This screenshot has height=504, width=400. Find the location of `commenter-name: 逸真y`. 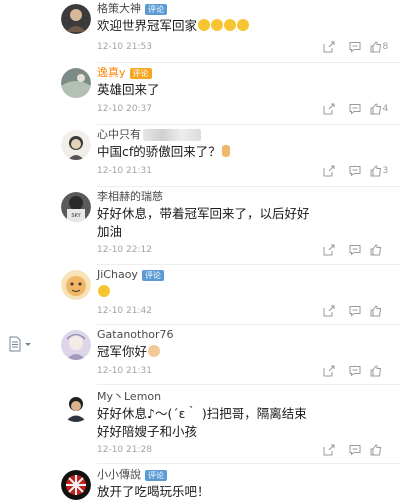

commenter-name: 逸真y is located at coordinates (111, 73).